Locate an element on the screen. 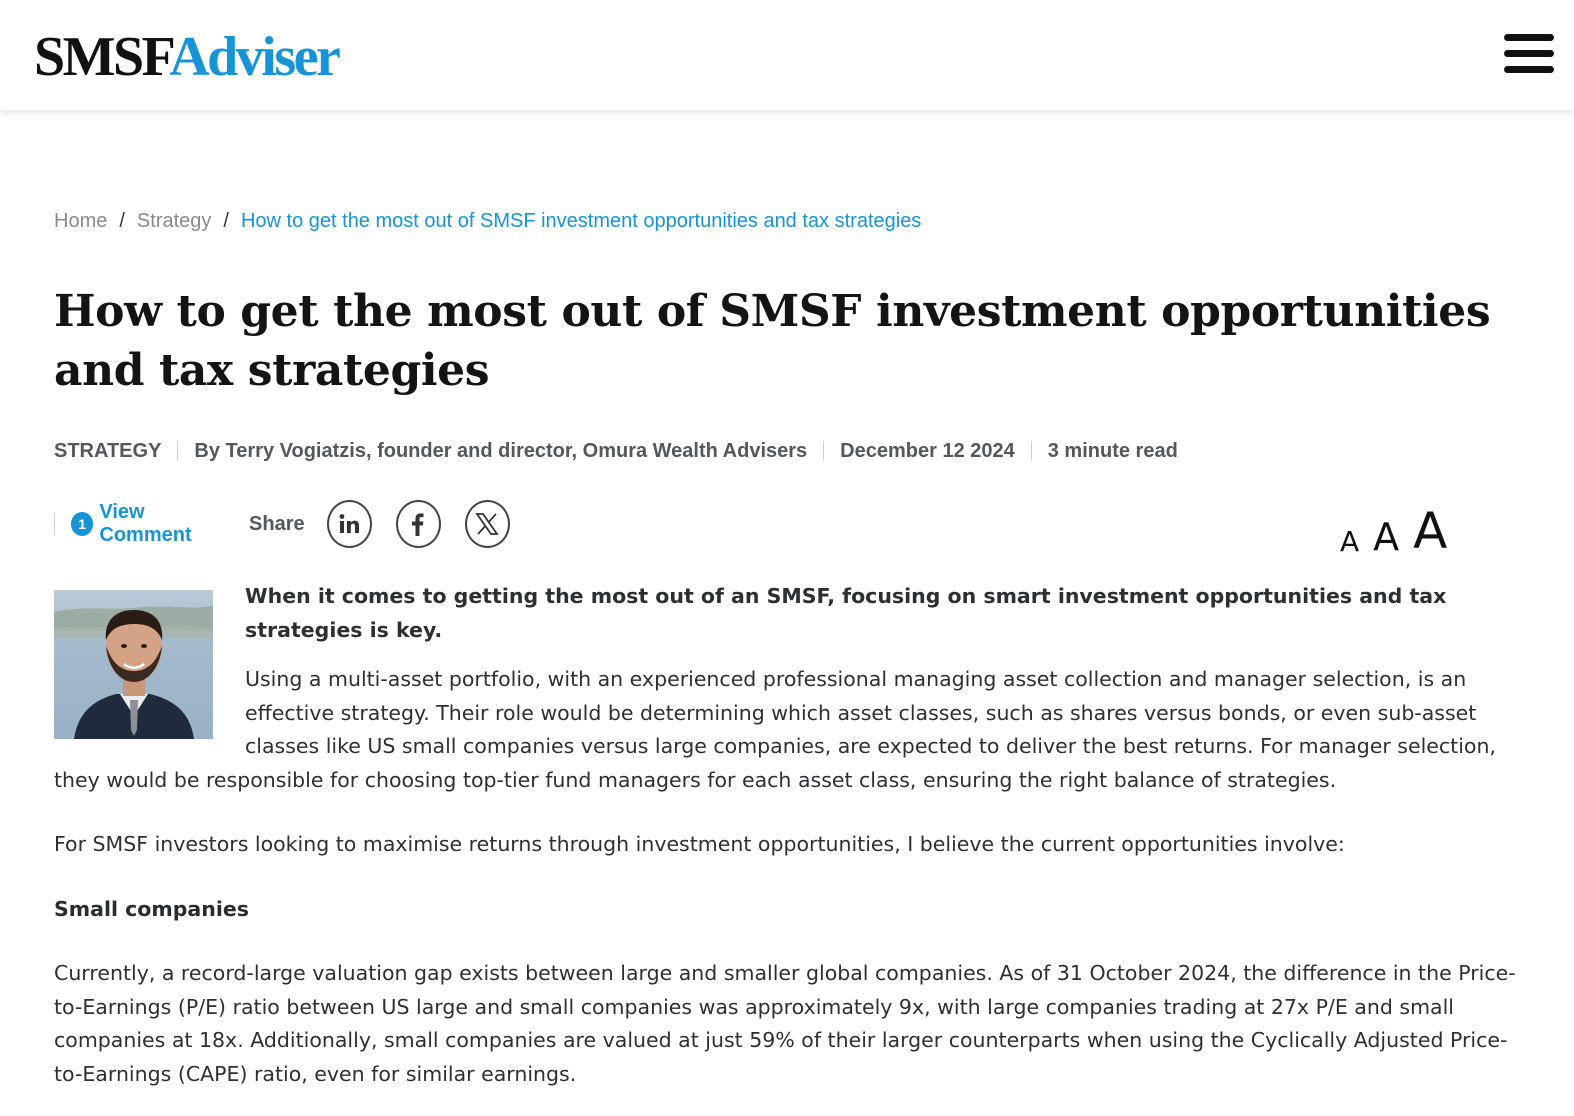  font-size-controls: A A A is located at coordinates (1393, 526).